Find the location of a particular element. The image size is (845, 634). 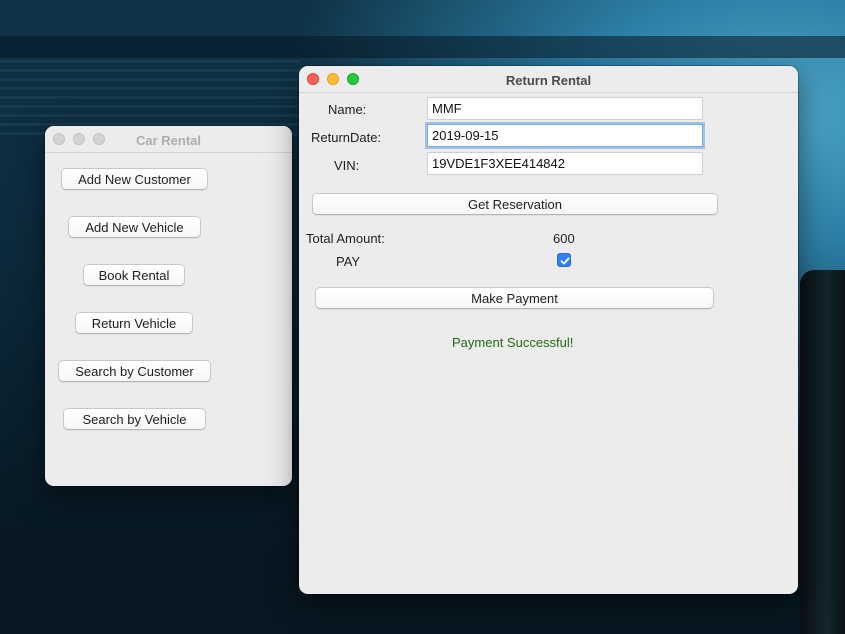

payment-status-message: Payment Successful! is located at coordinates (513, 342).